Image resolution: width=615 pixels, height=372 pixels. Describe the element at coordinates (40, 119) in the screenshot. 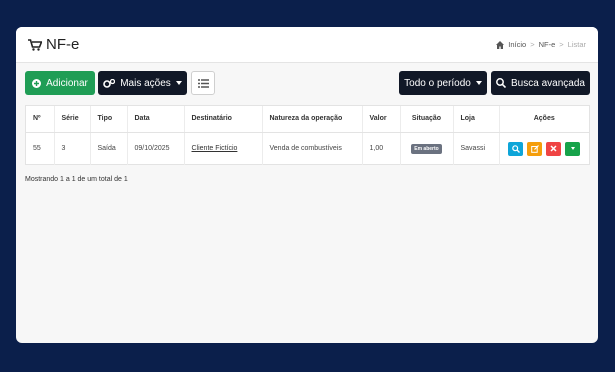

I see `column-header: Nº` at that location.